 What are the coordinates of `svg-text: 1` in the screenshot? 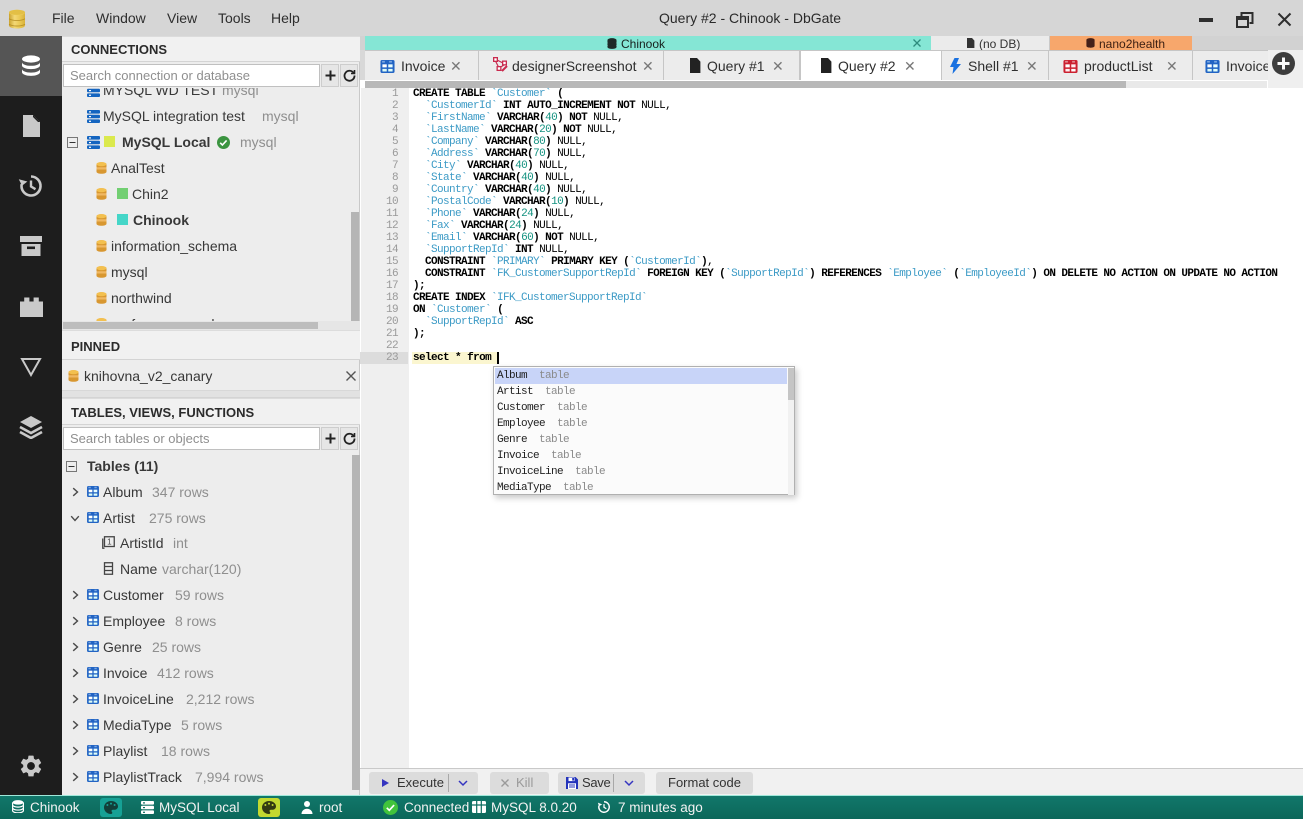 It's located at (109, 542).